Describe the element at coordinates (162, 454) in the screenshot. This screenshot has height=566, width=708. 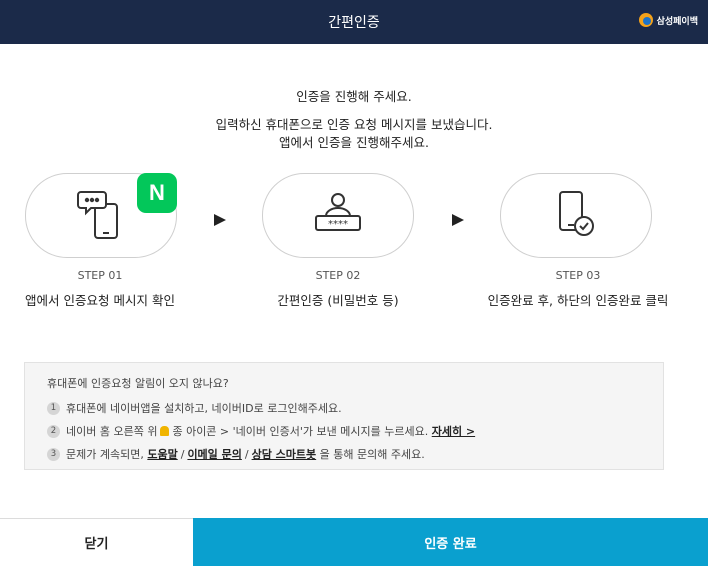
I see `help-link: 도움말` at that location.